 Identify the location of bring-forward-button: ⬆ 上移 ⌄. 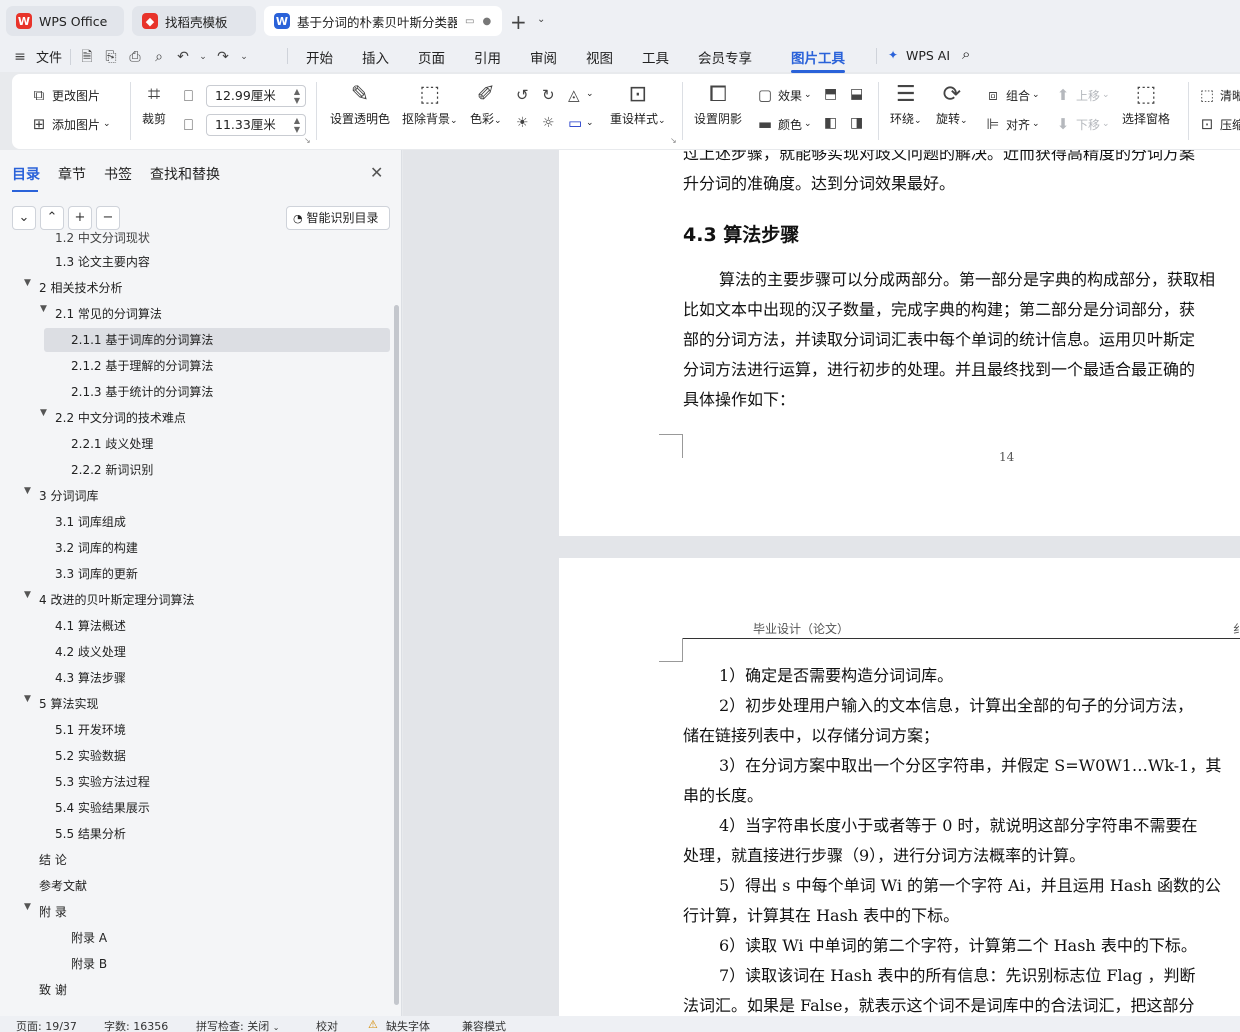
(1082, 95).